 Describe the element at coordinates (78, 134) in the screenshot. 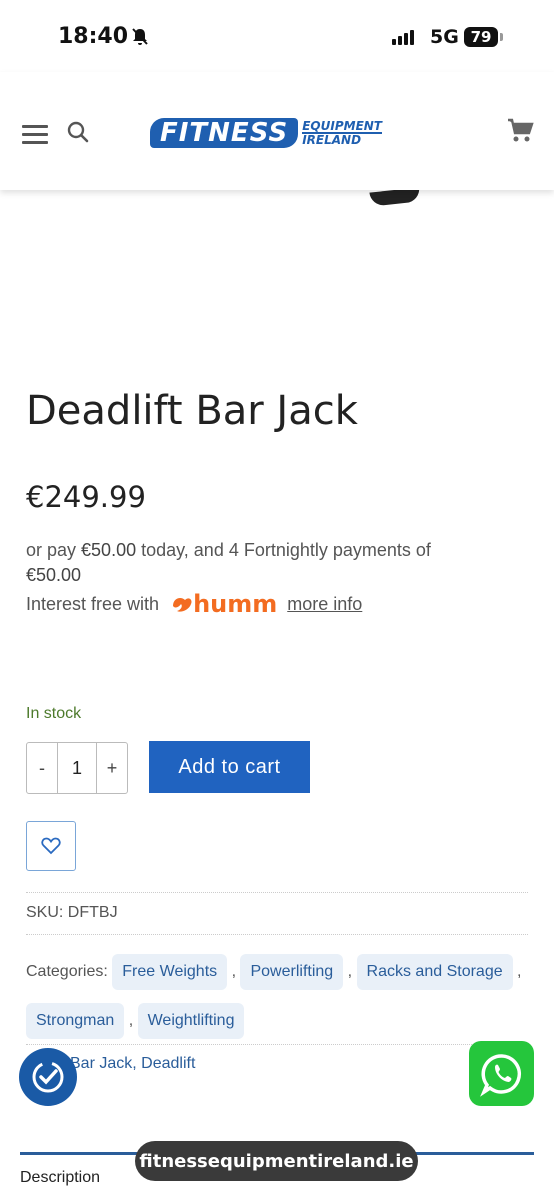

I see `search-icon` at that location.